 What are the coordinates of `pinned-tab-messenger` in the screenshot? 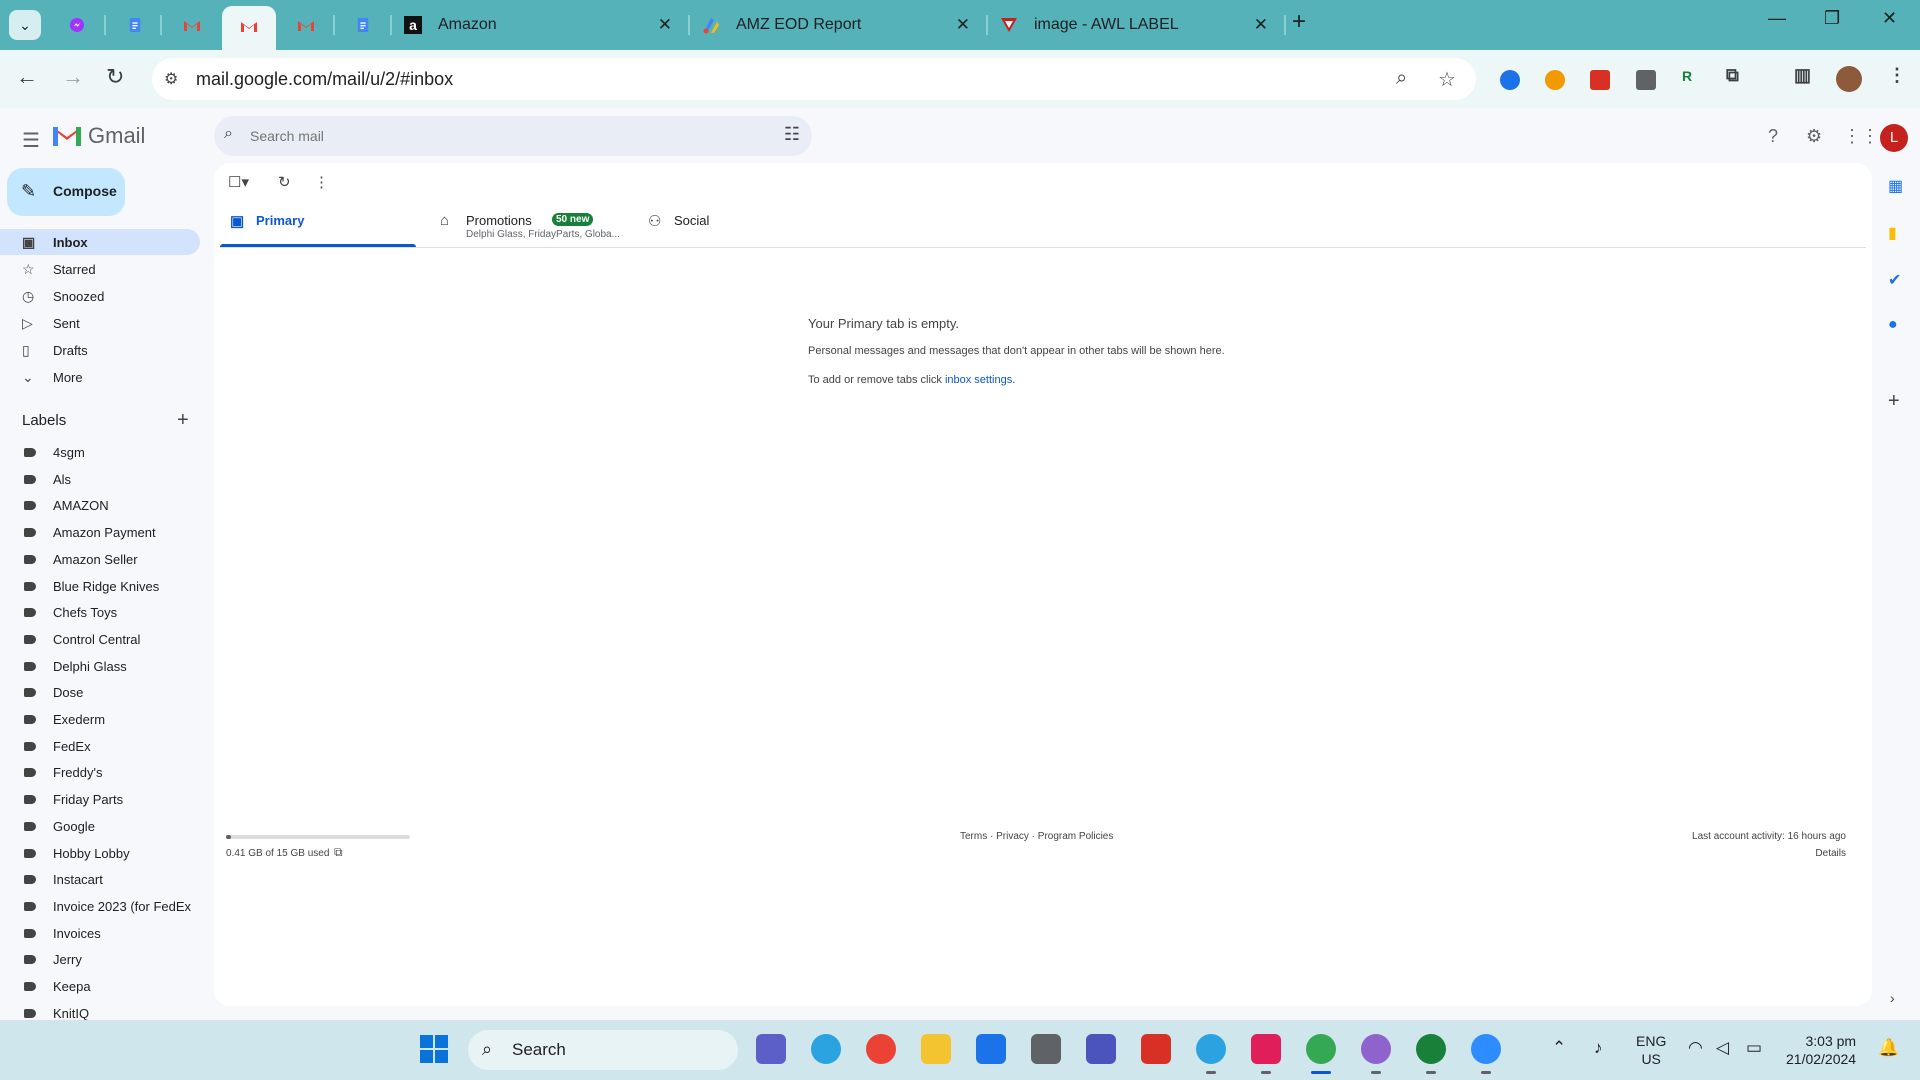 It's located at (76, 25).